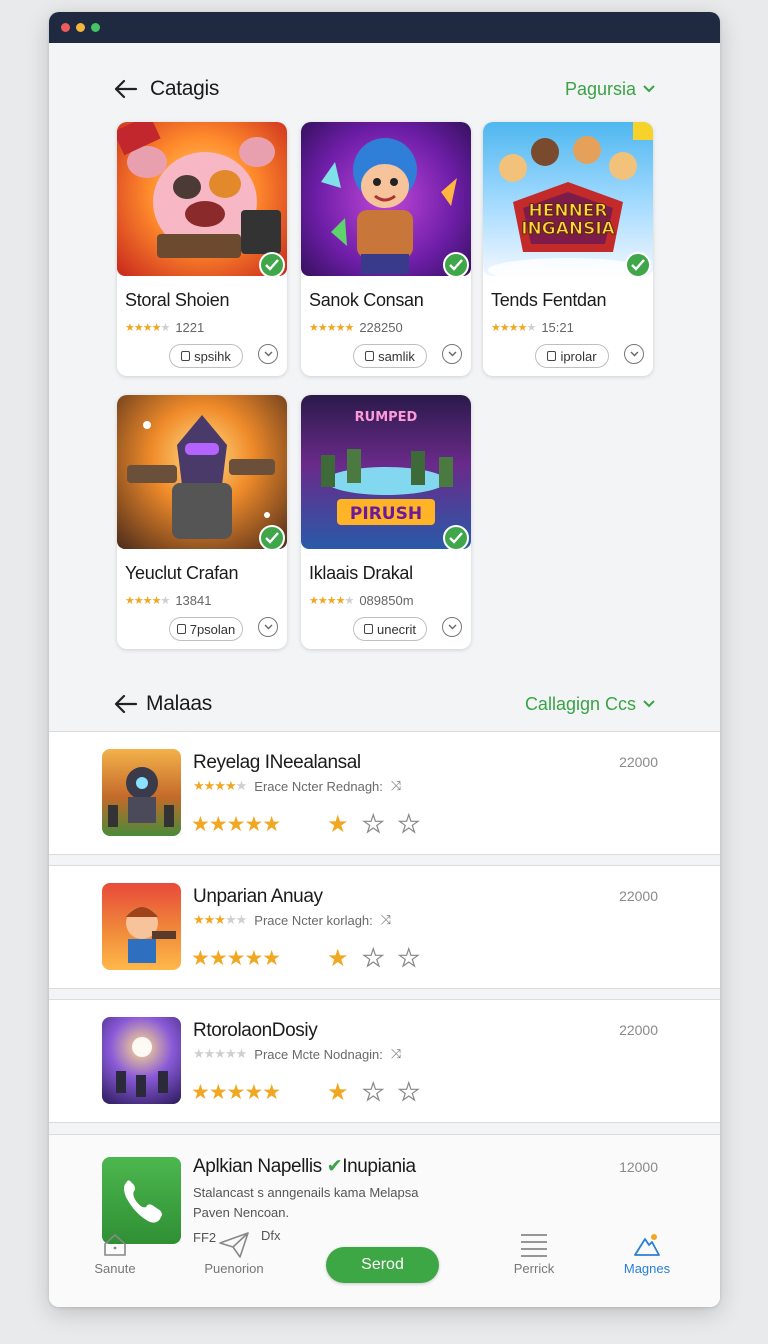  Describe the element at coordinates (384, 27) in the screenshot. I see `title-bar` at that location.